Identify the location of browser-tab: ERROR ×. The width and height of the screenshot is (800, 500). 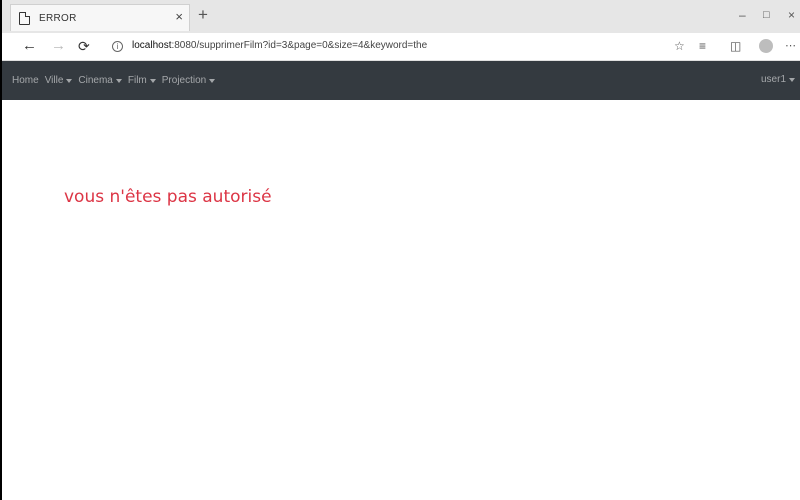
(100, 17).